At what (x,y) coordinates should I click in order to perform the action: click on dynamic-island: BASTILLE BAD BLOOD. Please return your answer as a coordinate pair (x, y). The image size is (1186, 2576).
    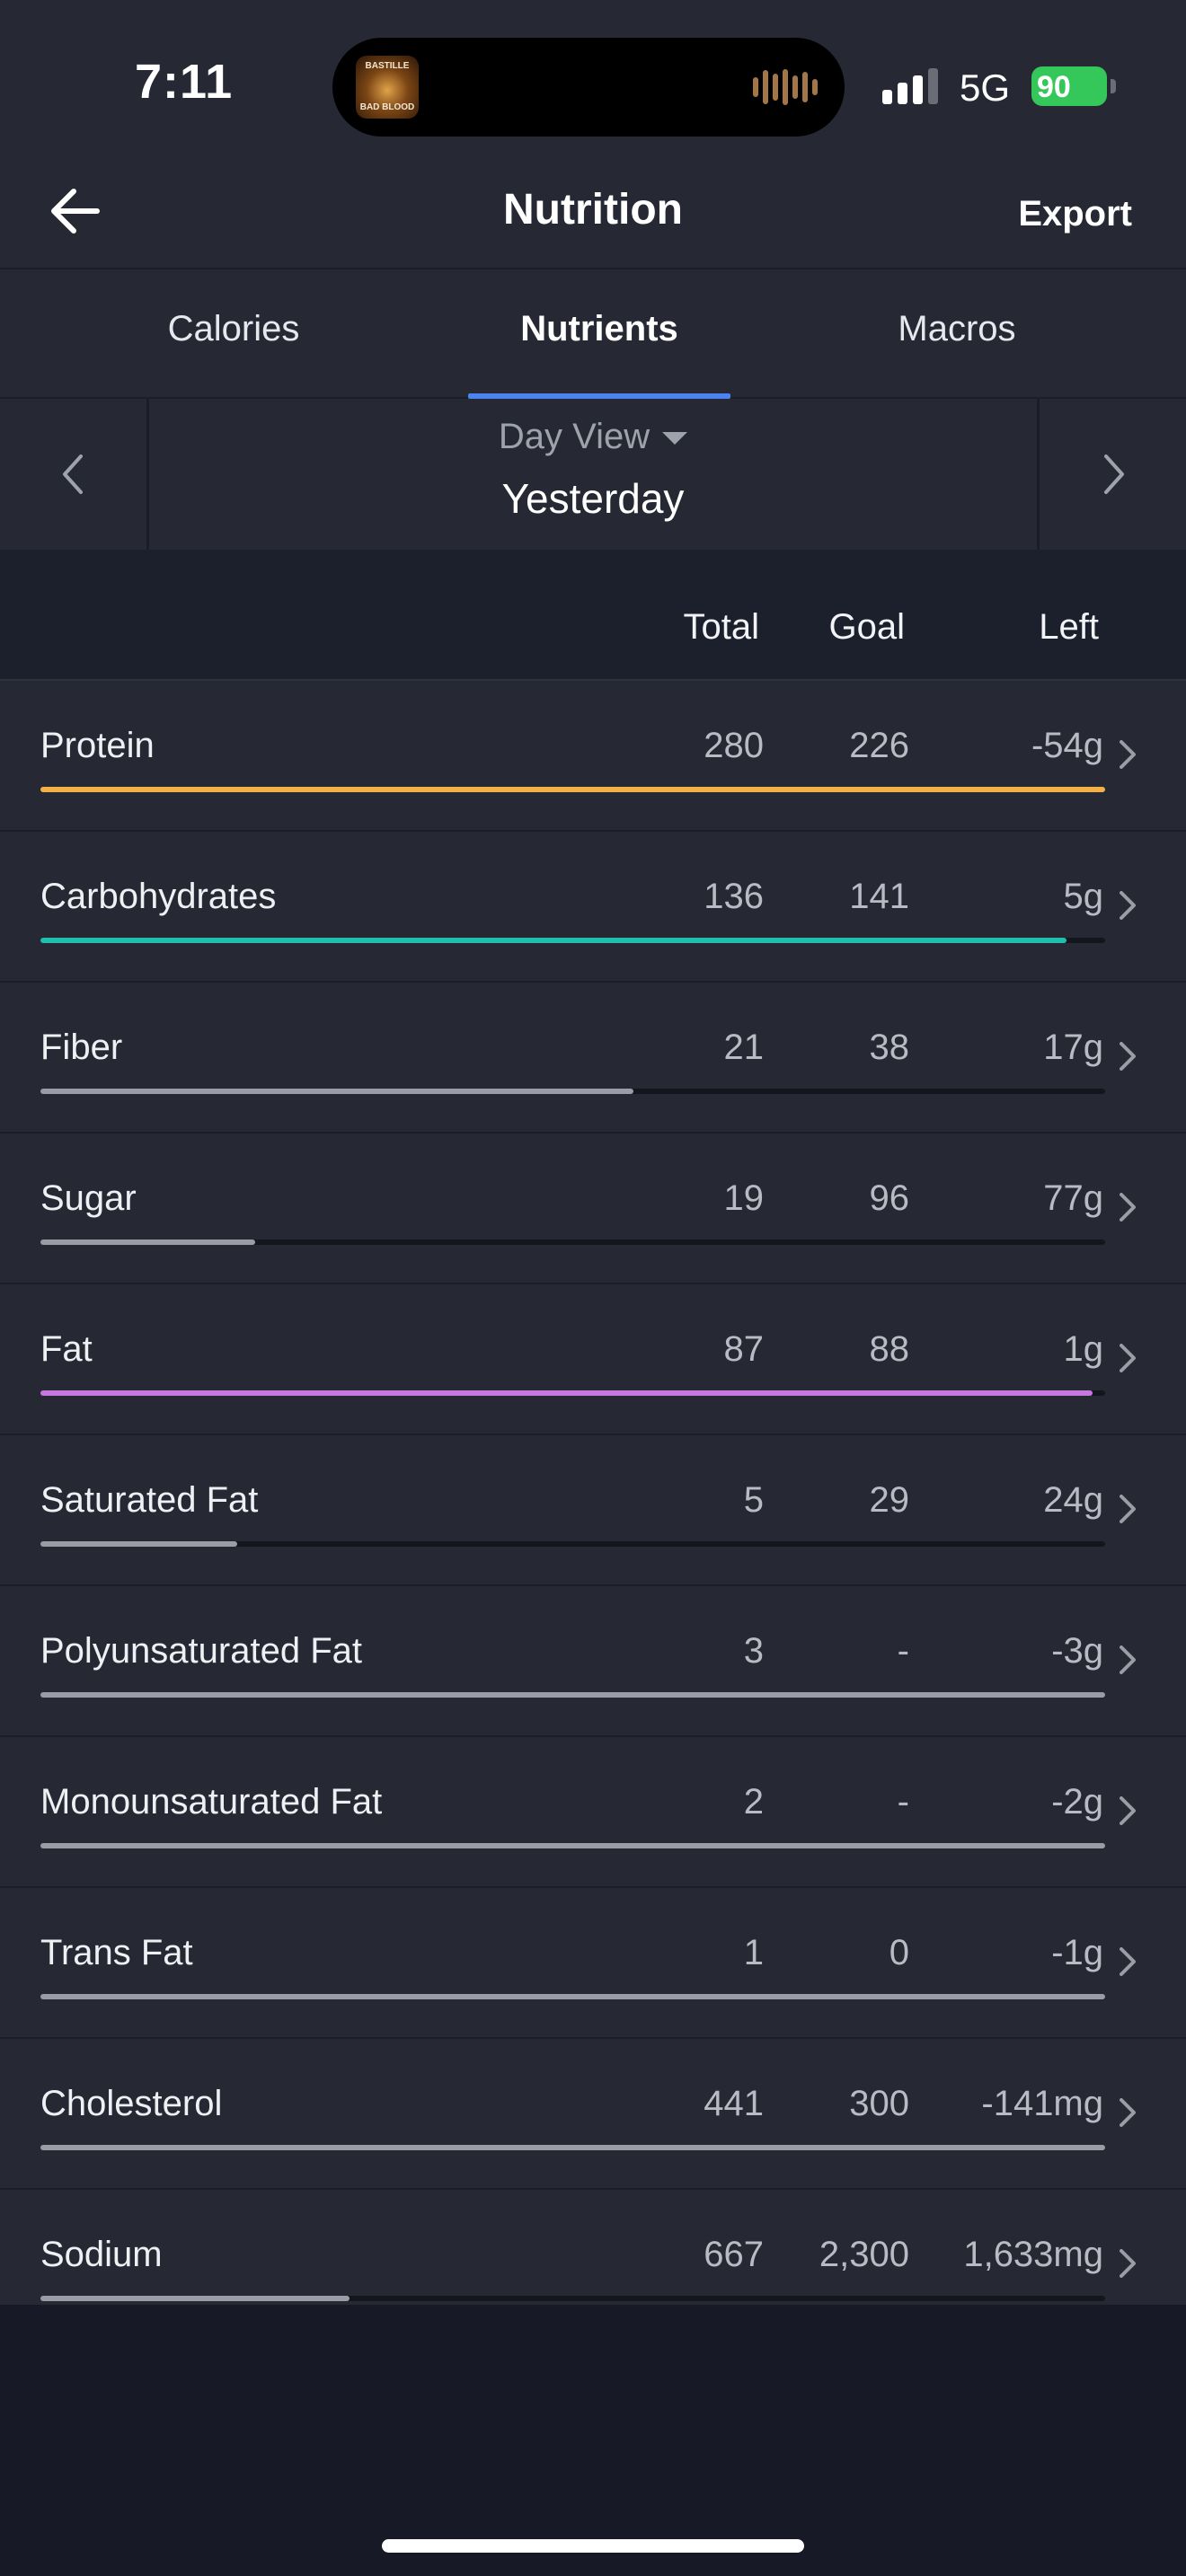
    Looking at the image, I should click on (588, 87).